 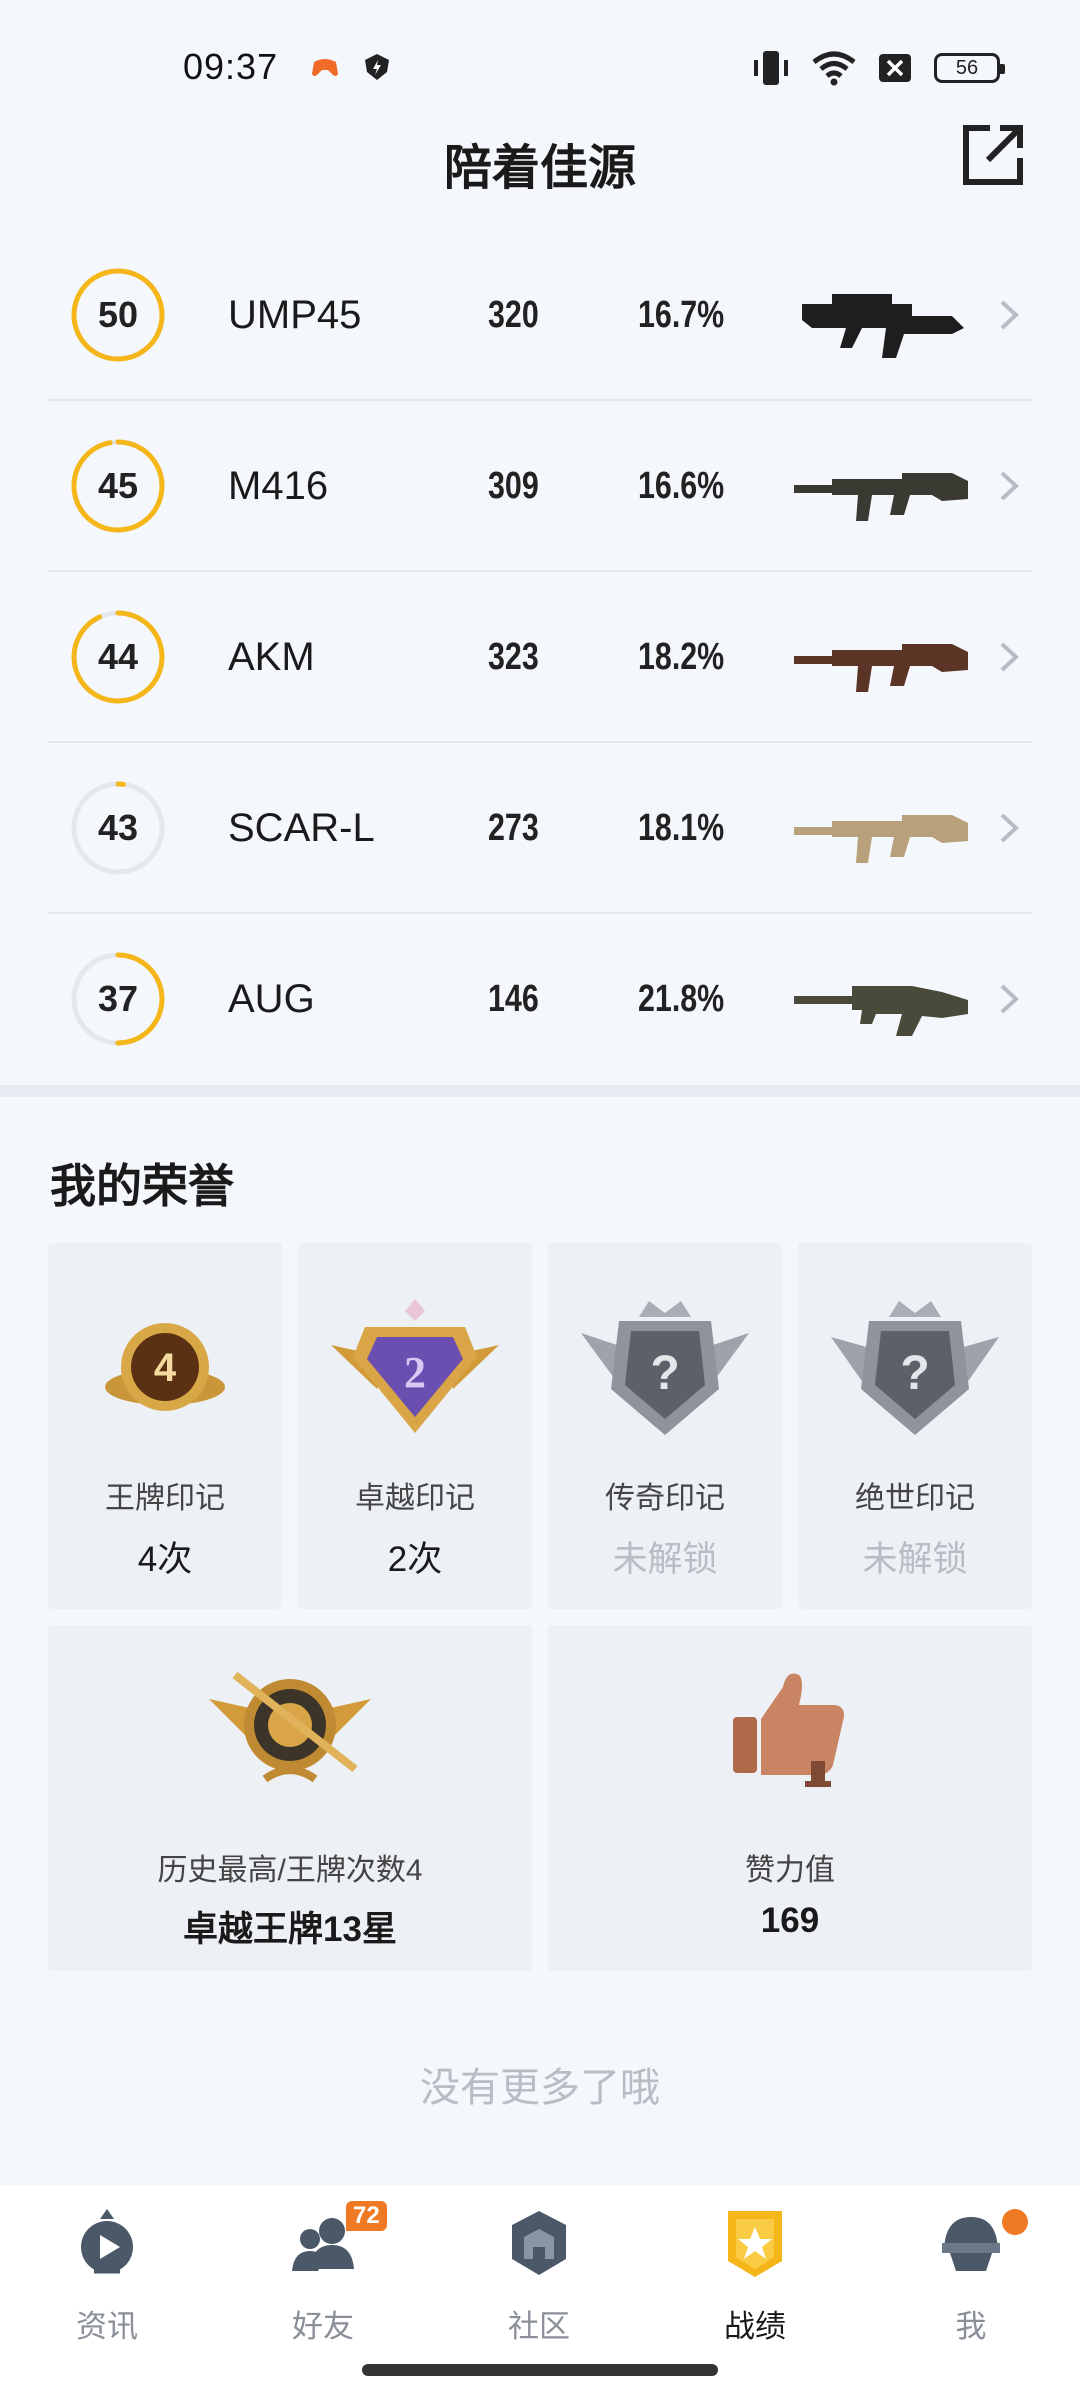 What do you see at coordinates (513, 999) in the screenshot?
I see `weapon-kills: 146` at bounding box center [513, 999].